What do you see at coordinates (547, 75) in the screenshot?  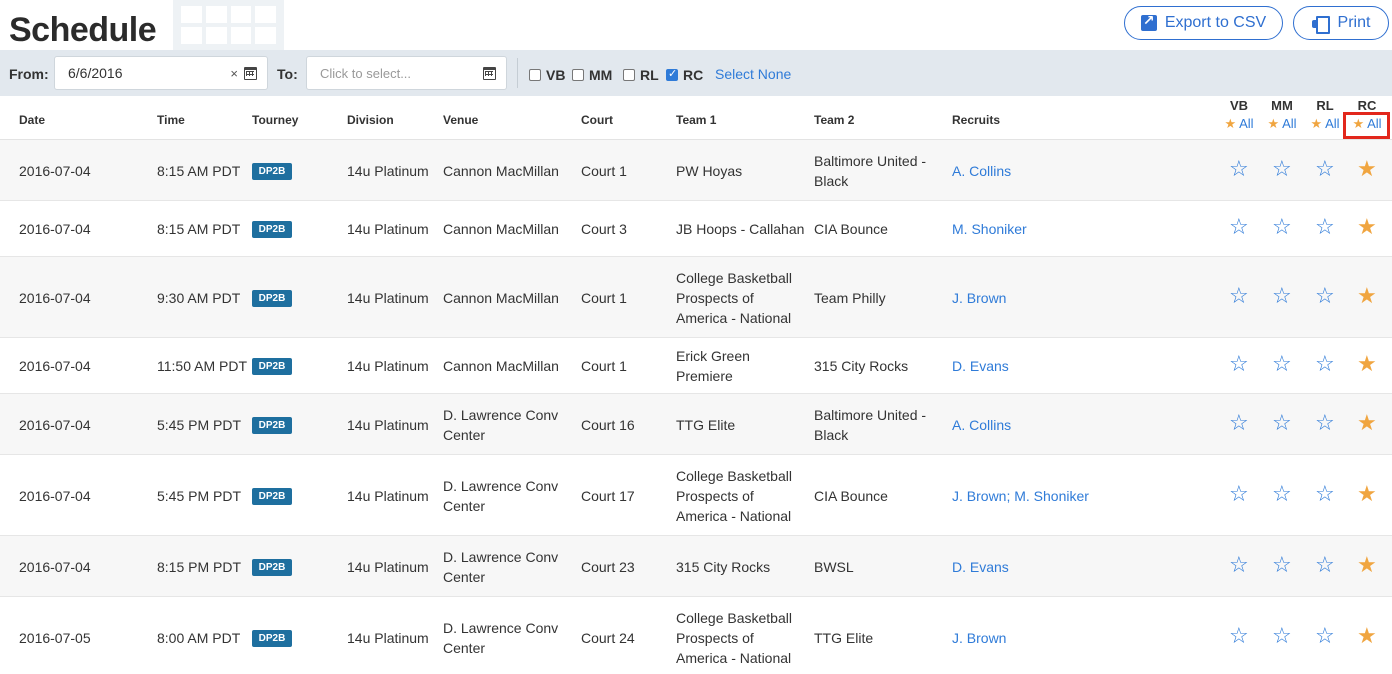 I see `checkbox-vb: VB` at bounding box center [547, 75].